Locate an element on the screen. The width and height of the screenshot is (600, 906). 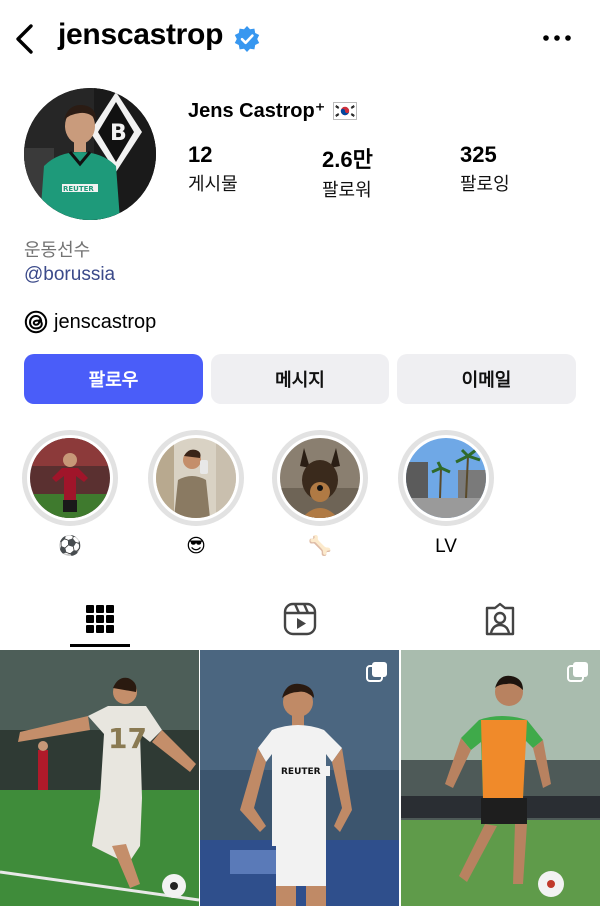
tagged-icon is located at coordinates (500, 619).